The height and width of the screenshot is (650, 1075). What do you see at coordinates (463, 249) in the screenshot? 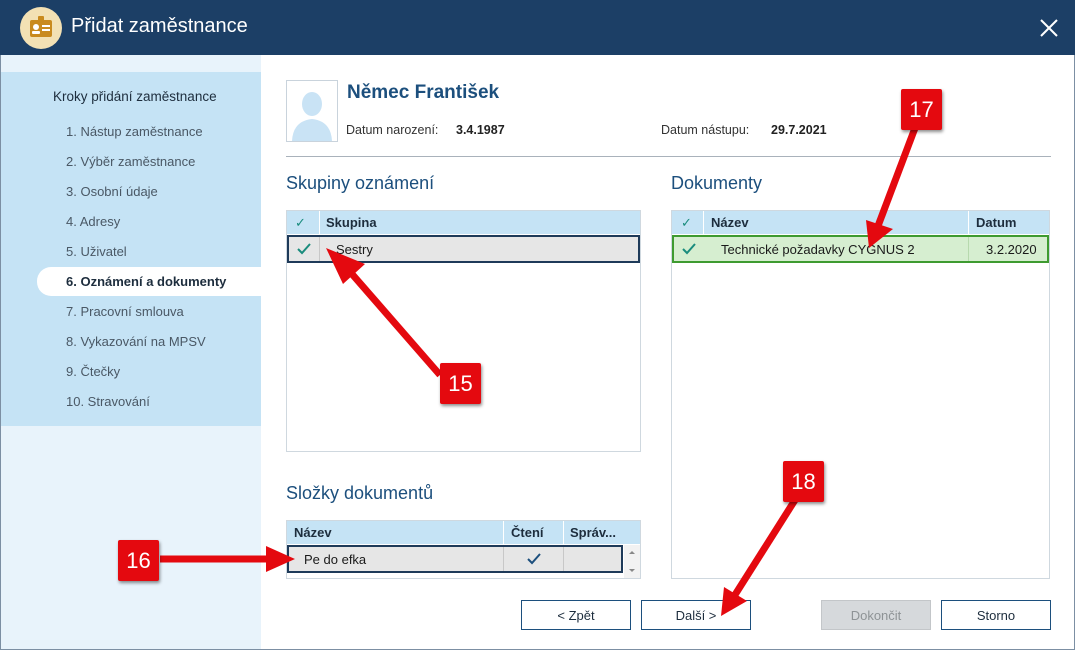
I see `table-row: Sestry` at bounding box center [463, 249].